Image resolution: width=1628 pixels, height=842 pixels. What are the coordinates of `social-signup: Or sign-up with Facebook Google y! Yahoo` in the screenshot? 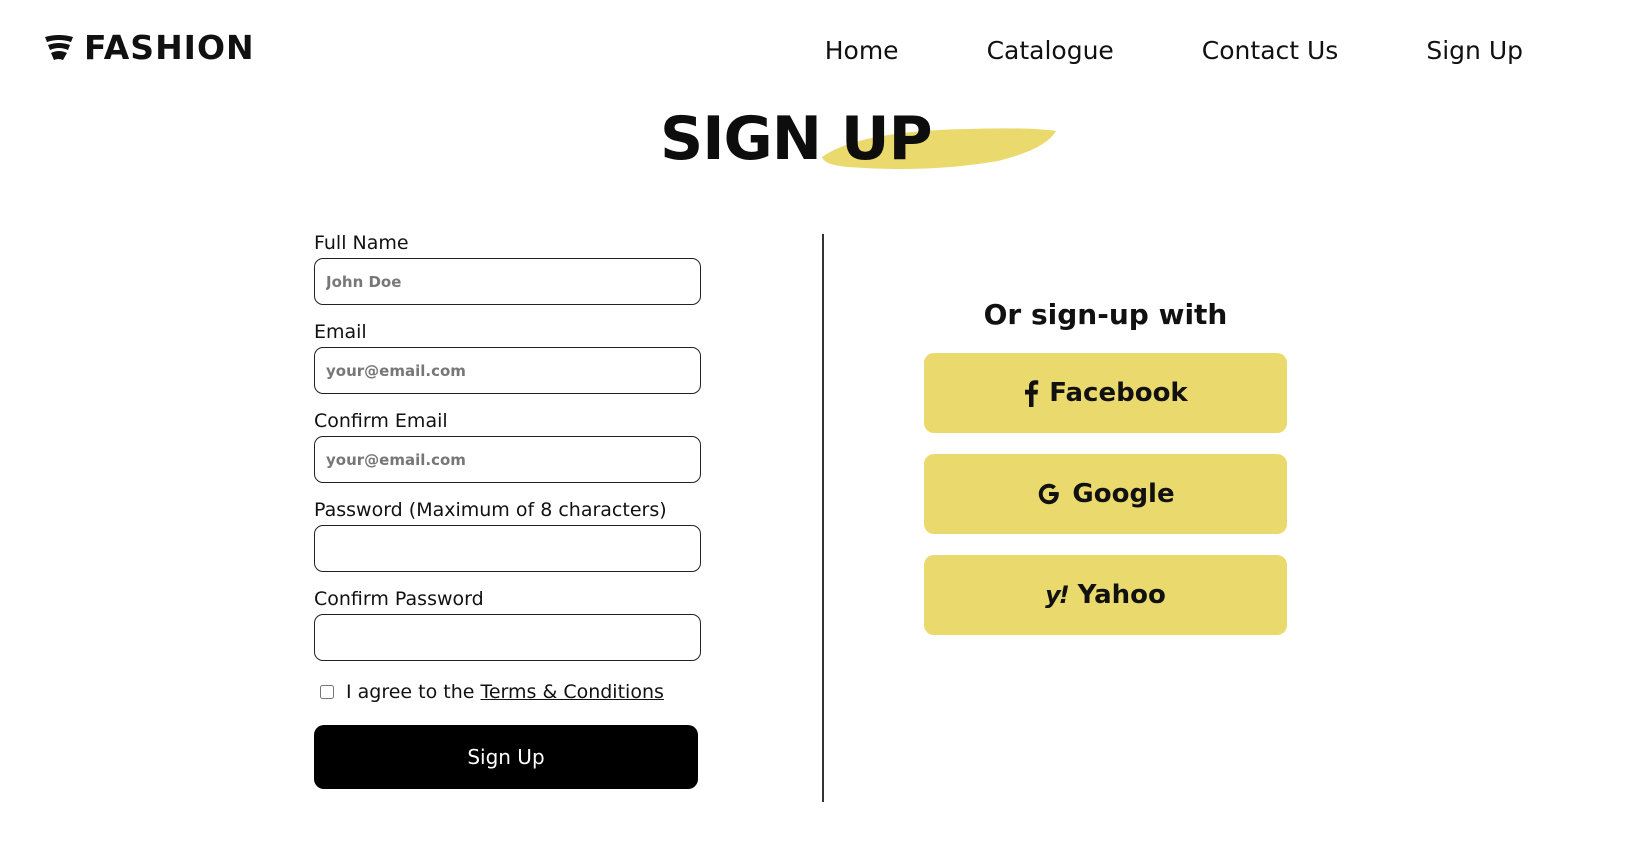 It's located at (1105, 477).